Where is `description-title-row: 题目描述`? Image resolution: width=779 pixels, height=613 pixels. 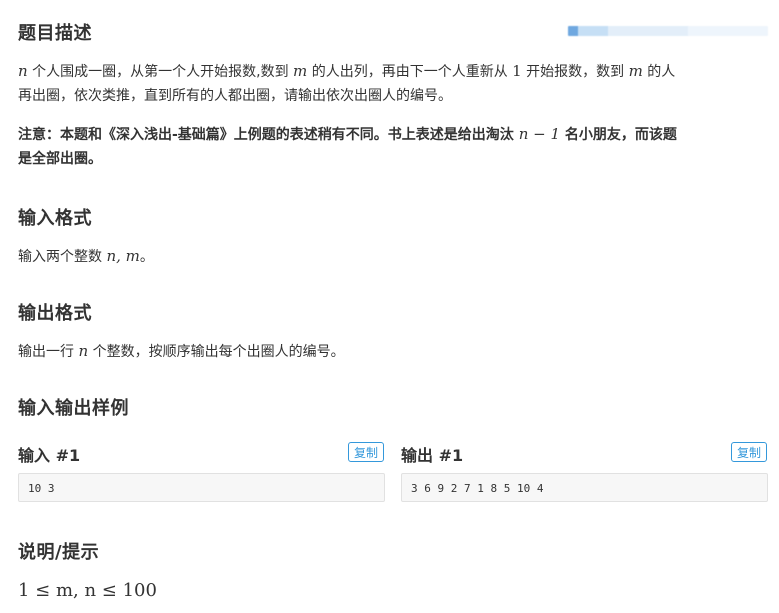 description-title-row: 题目描述 is located at coordinates (393, 32).